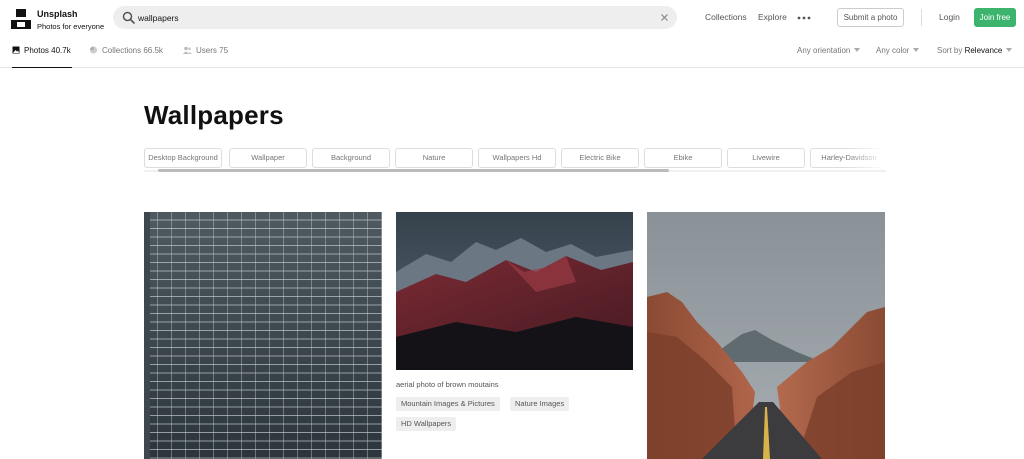  I want to click on sort-filter-value: Relevance, so click(983, 50).